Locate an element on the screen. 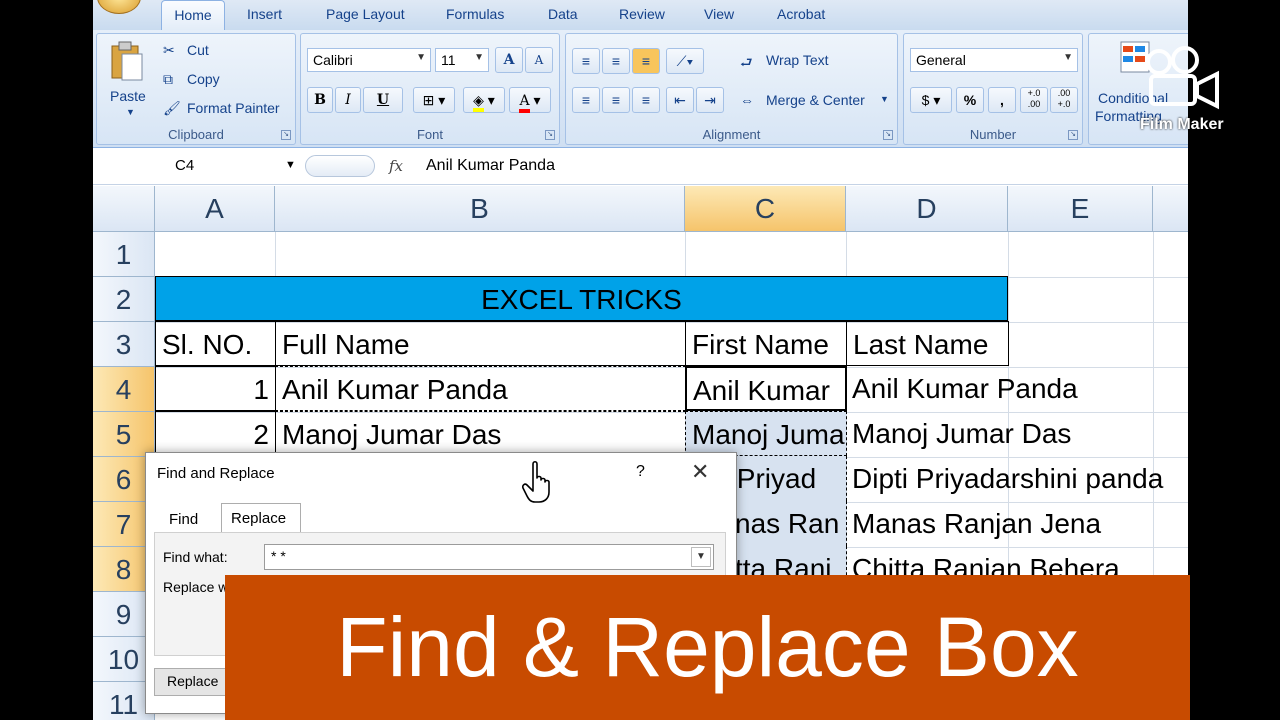 The image size is (1280, 720). wrap-text-button: Wrap Text is located at coordinates (797, 60).